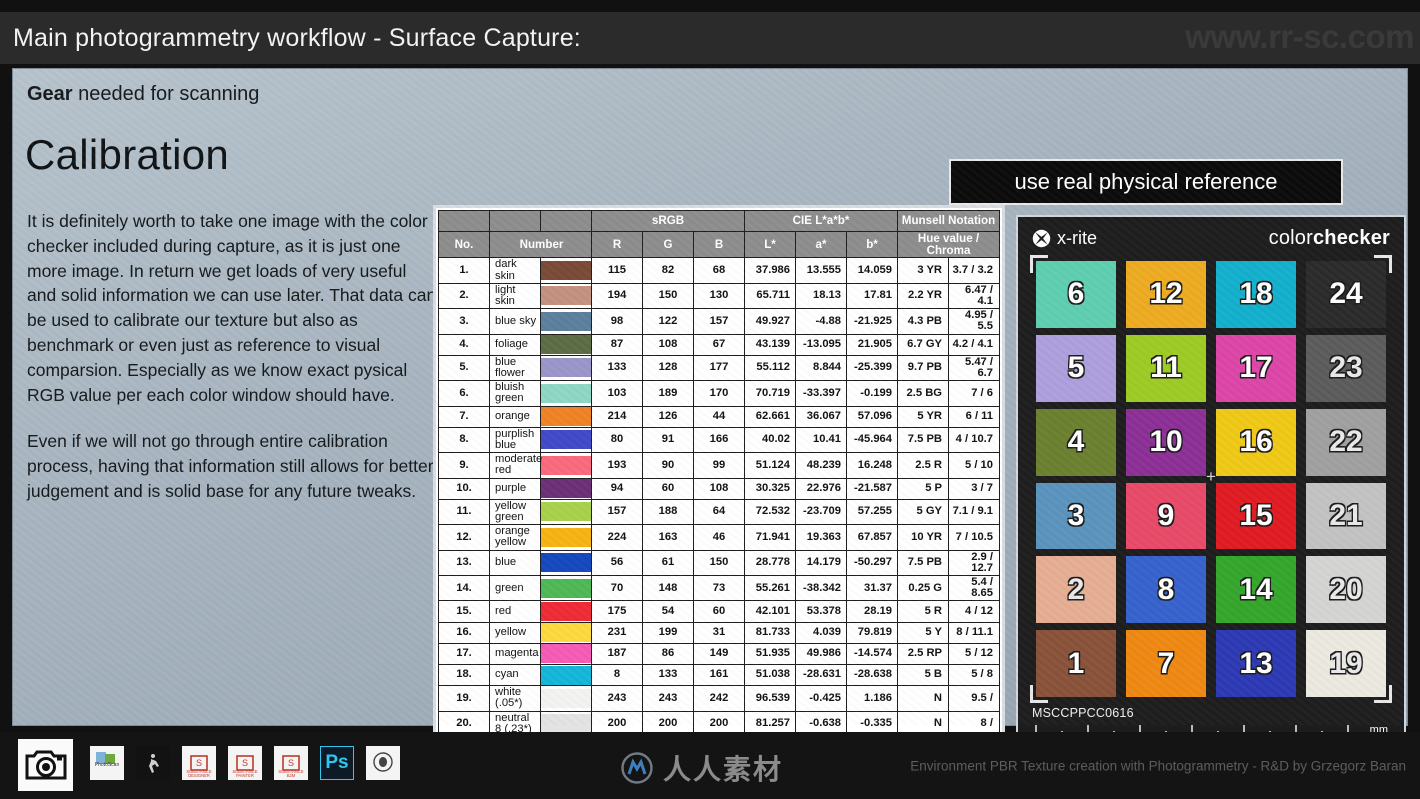  I want to click on row-name: dark skin, so click(515, 270).